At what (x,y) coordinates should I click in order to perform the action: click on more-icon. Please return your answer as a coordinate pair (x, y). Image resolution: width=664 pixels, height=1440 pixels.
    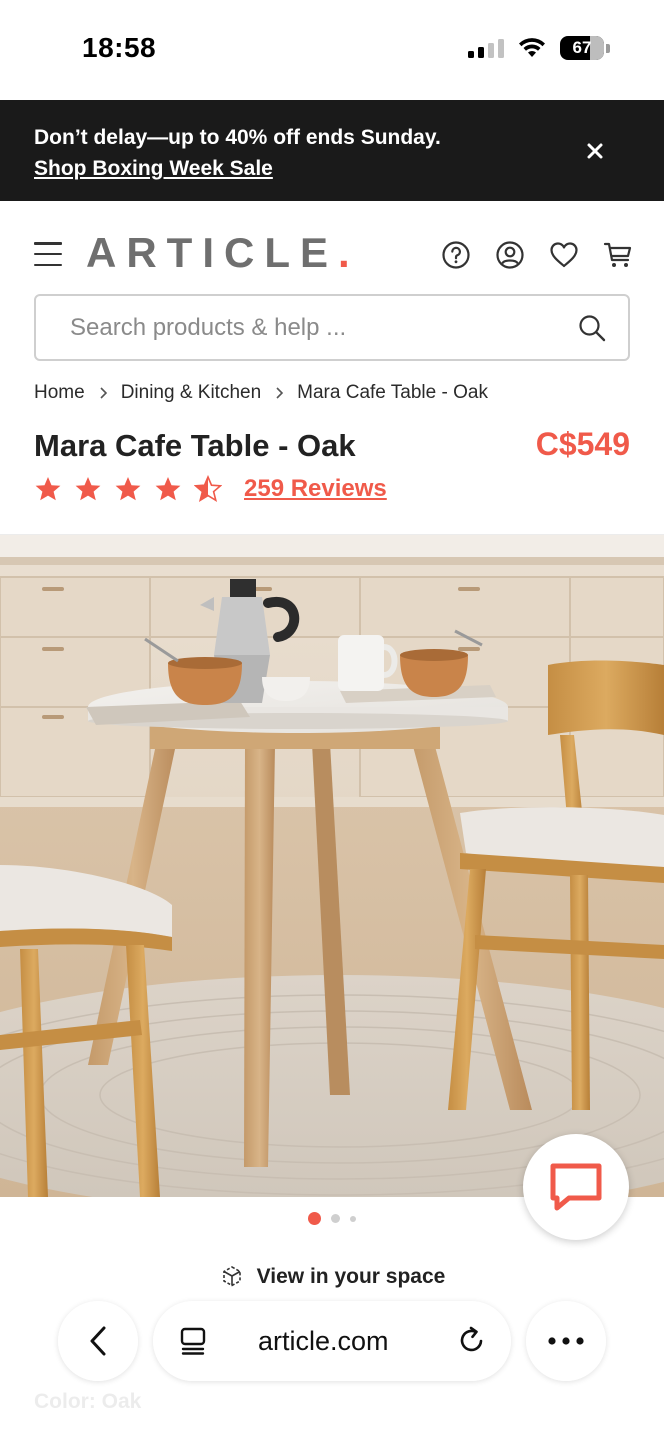
    Looking at the image, I should click on (566, 1341).